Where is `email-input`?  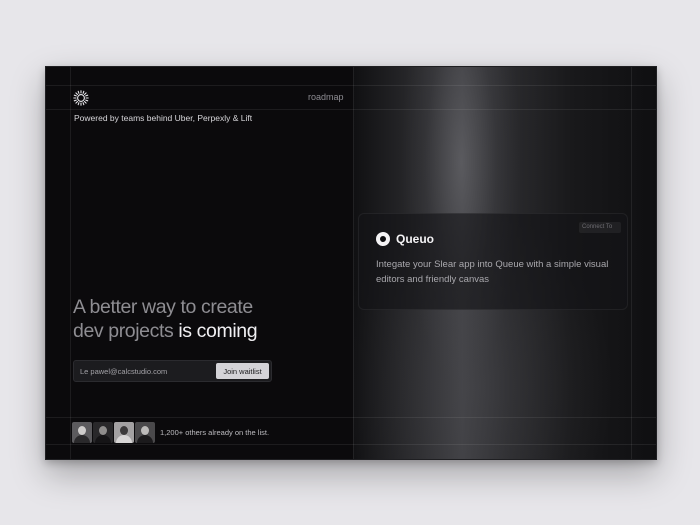
email-input is located at coordinates (145, 371).